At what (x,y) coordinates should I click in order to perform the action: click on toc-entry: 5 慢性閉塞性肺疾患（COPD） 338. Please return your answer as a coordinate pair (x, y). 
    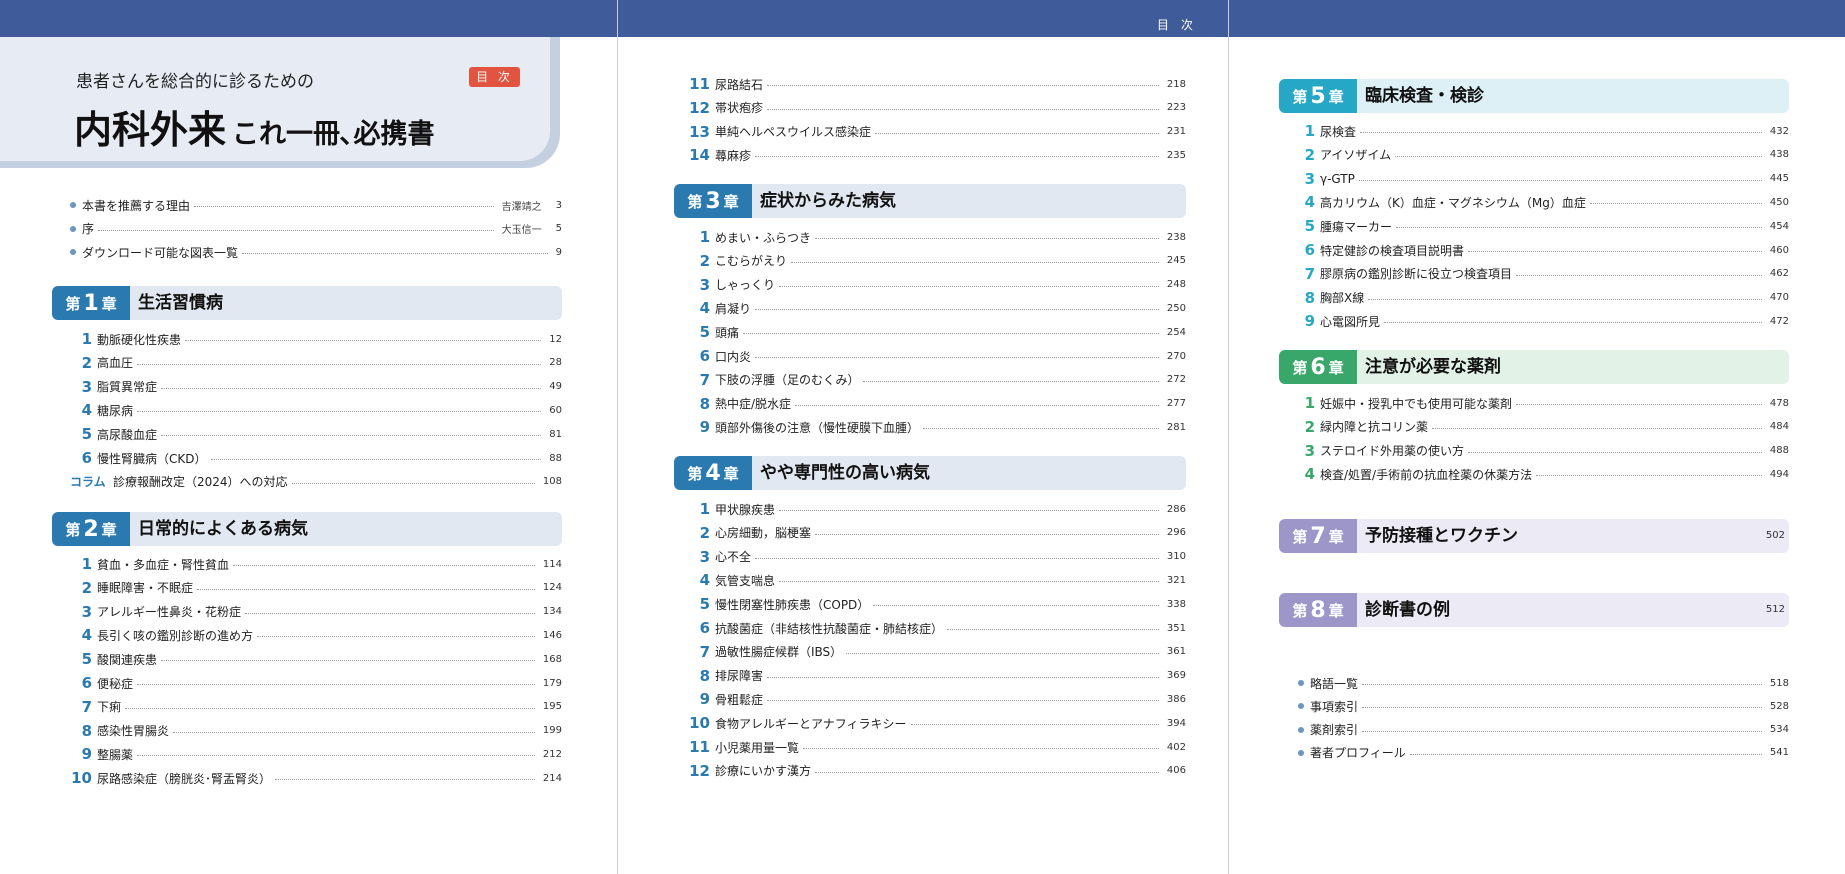
    Looking at the image, I should click on (937, 604).